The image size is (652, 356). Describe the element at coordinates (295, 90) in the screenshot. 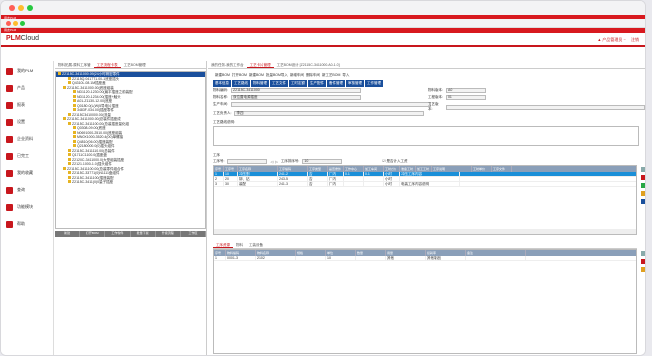

I see `code-field: Z2115C-3411000` at that location.